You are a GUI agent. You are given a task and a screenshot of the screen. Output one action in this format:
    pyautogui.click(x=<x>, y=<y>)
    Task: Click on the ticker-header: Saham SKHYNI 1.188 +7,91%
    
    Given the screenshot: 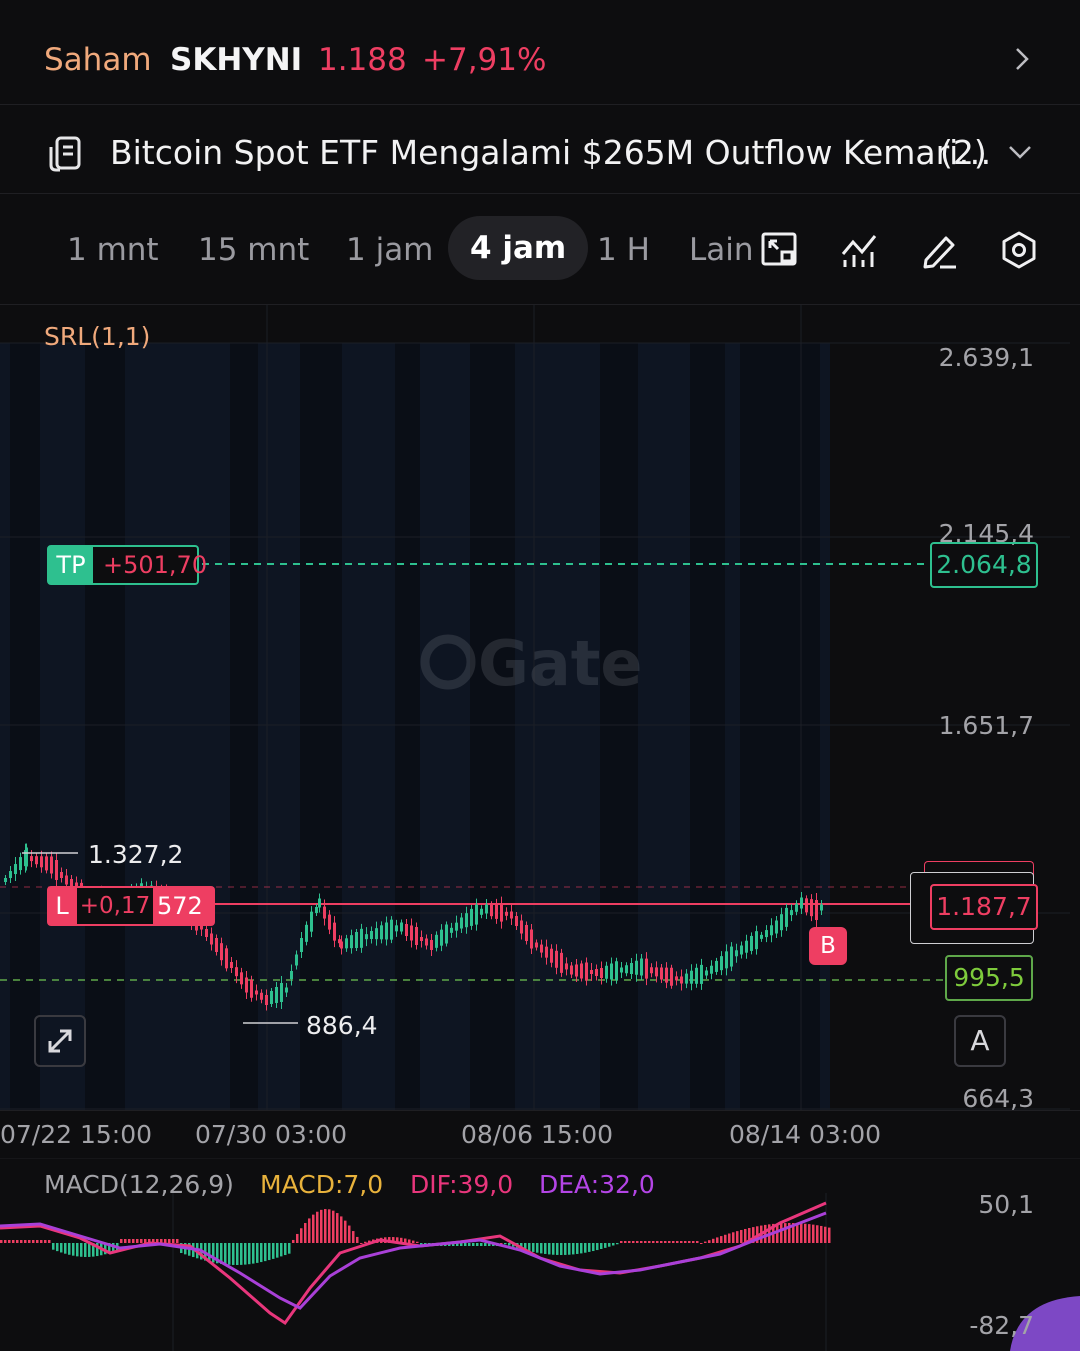 What is the action you would take?
    pyautogui.click(x=540, y=52)
    